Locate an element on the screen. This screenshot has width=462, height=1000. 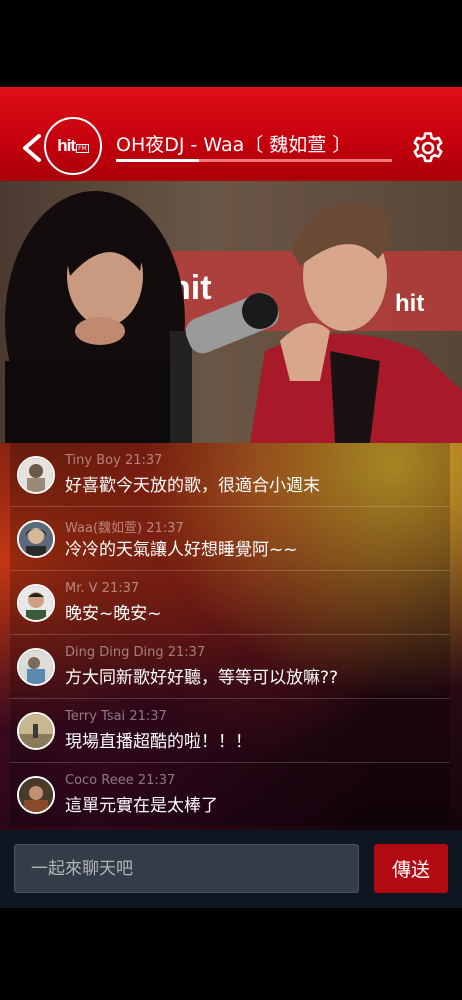
message-meta: Tiny Boy 21:37 is located at coordinates (113, 460).